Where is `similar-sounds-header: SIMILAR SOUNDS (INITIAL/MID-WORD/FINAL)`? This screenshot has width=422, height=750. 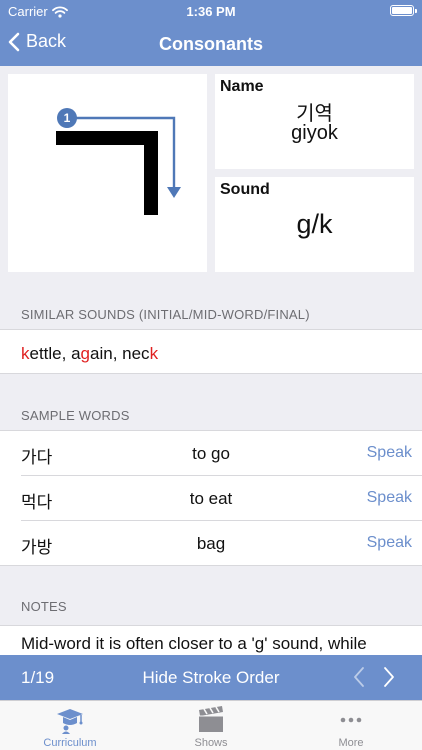
similar-sounds-header: SIMILAR SOUNDS (INITIAL/MID-WORD/FINAL) is located at coordinates (165, 314).